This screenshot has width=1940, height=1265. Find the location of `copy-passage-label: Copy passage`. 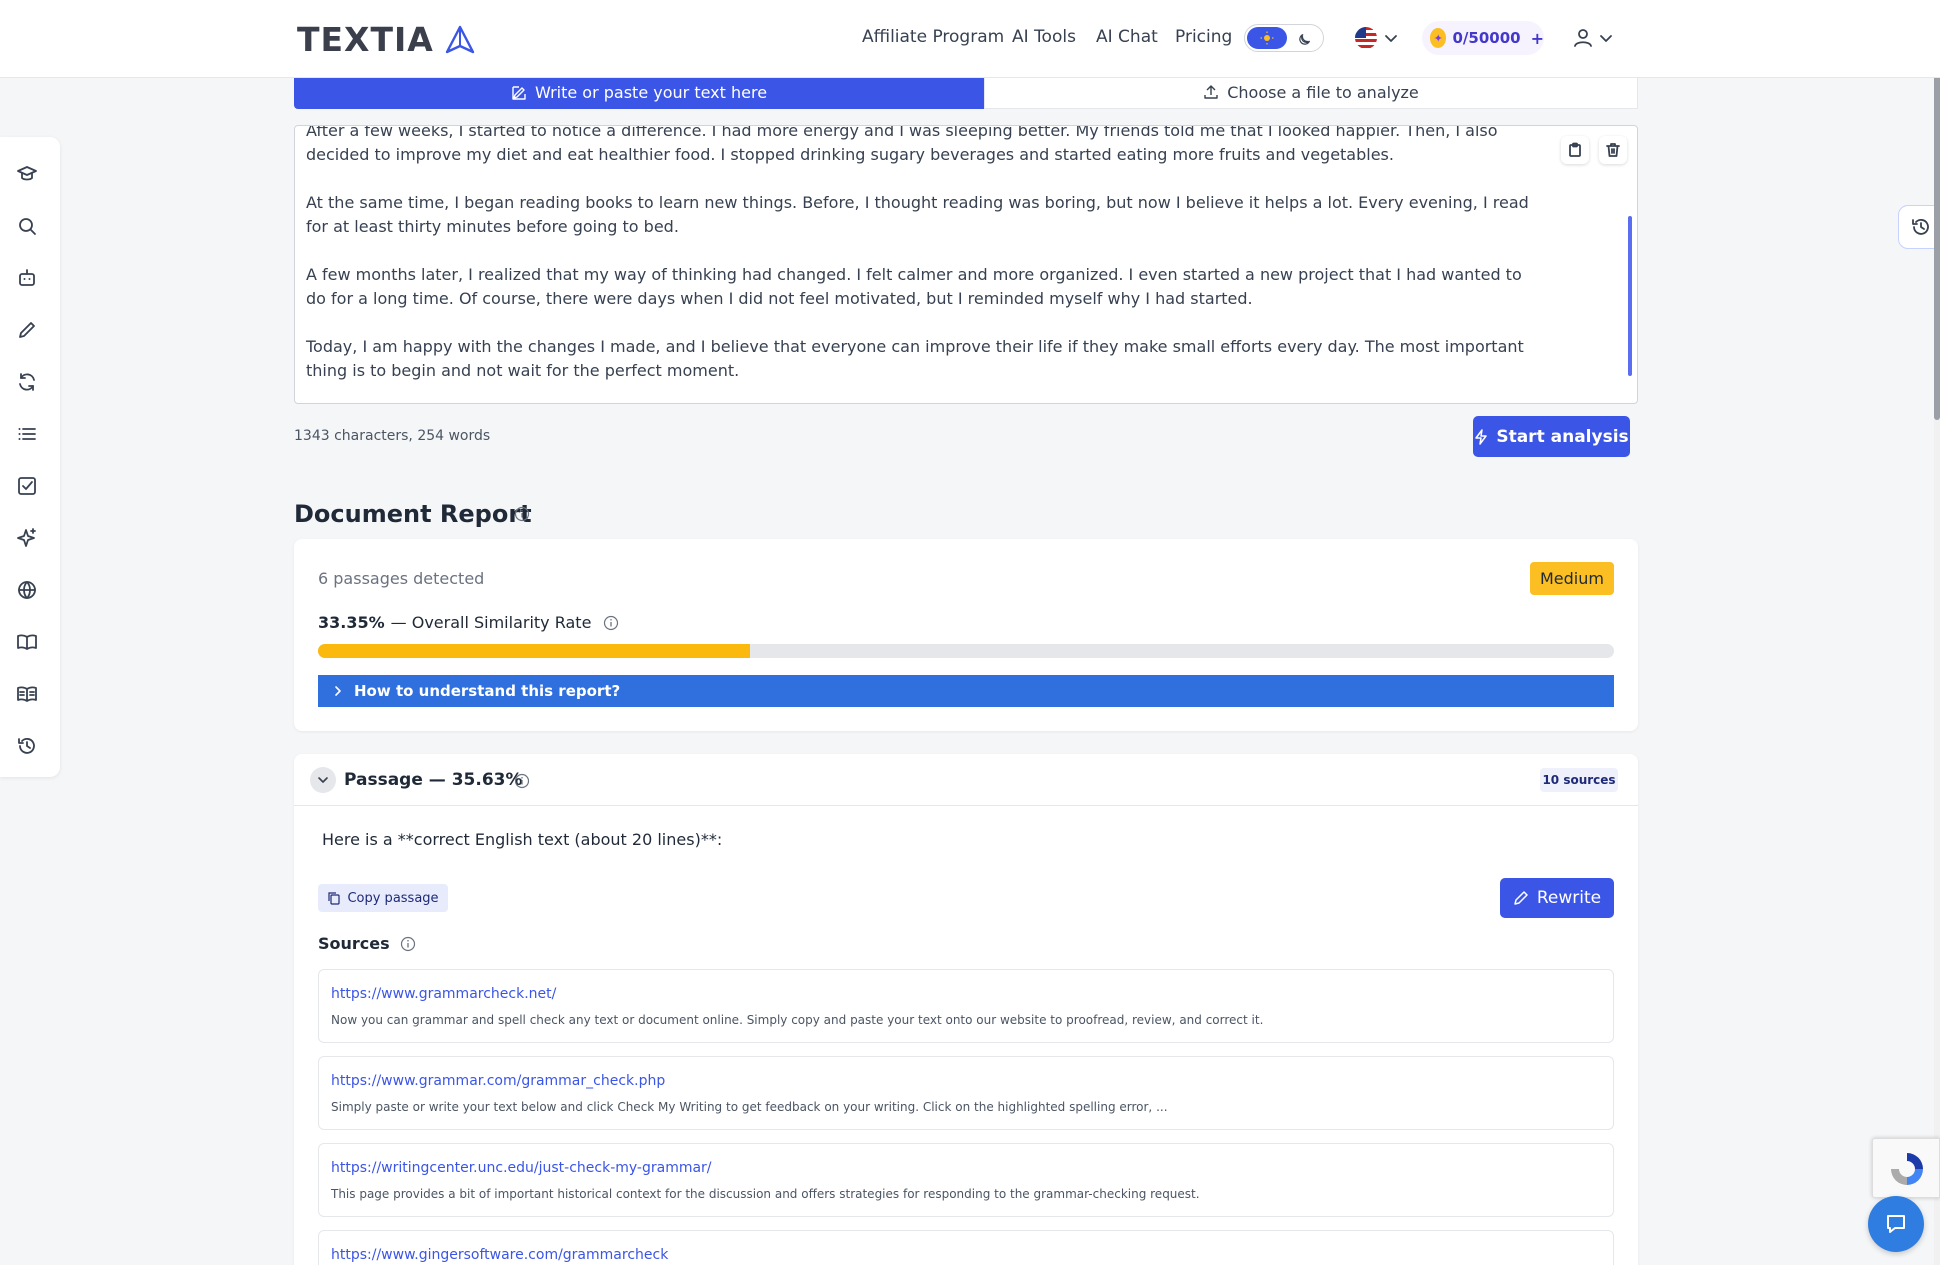

copy-passage-label: Copy passage is located at coordinates (393, 898).